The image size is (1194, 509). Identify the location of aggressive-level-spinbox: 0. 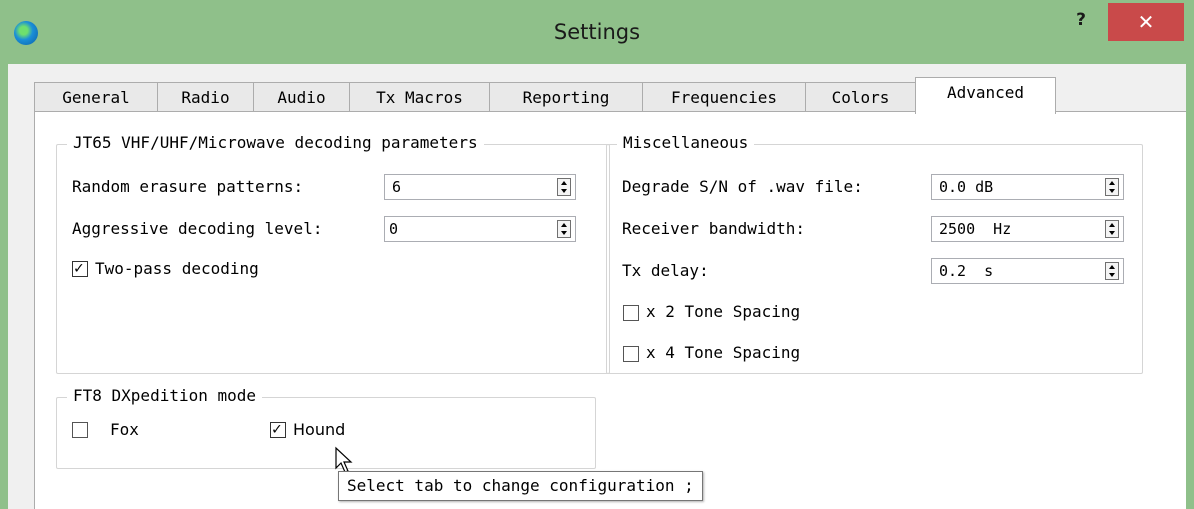
(480, 229).